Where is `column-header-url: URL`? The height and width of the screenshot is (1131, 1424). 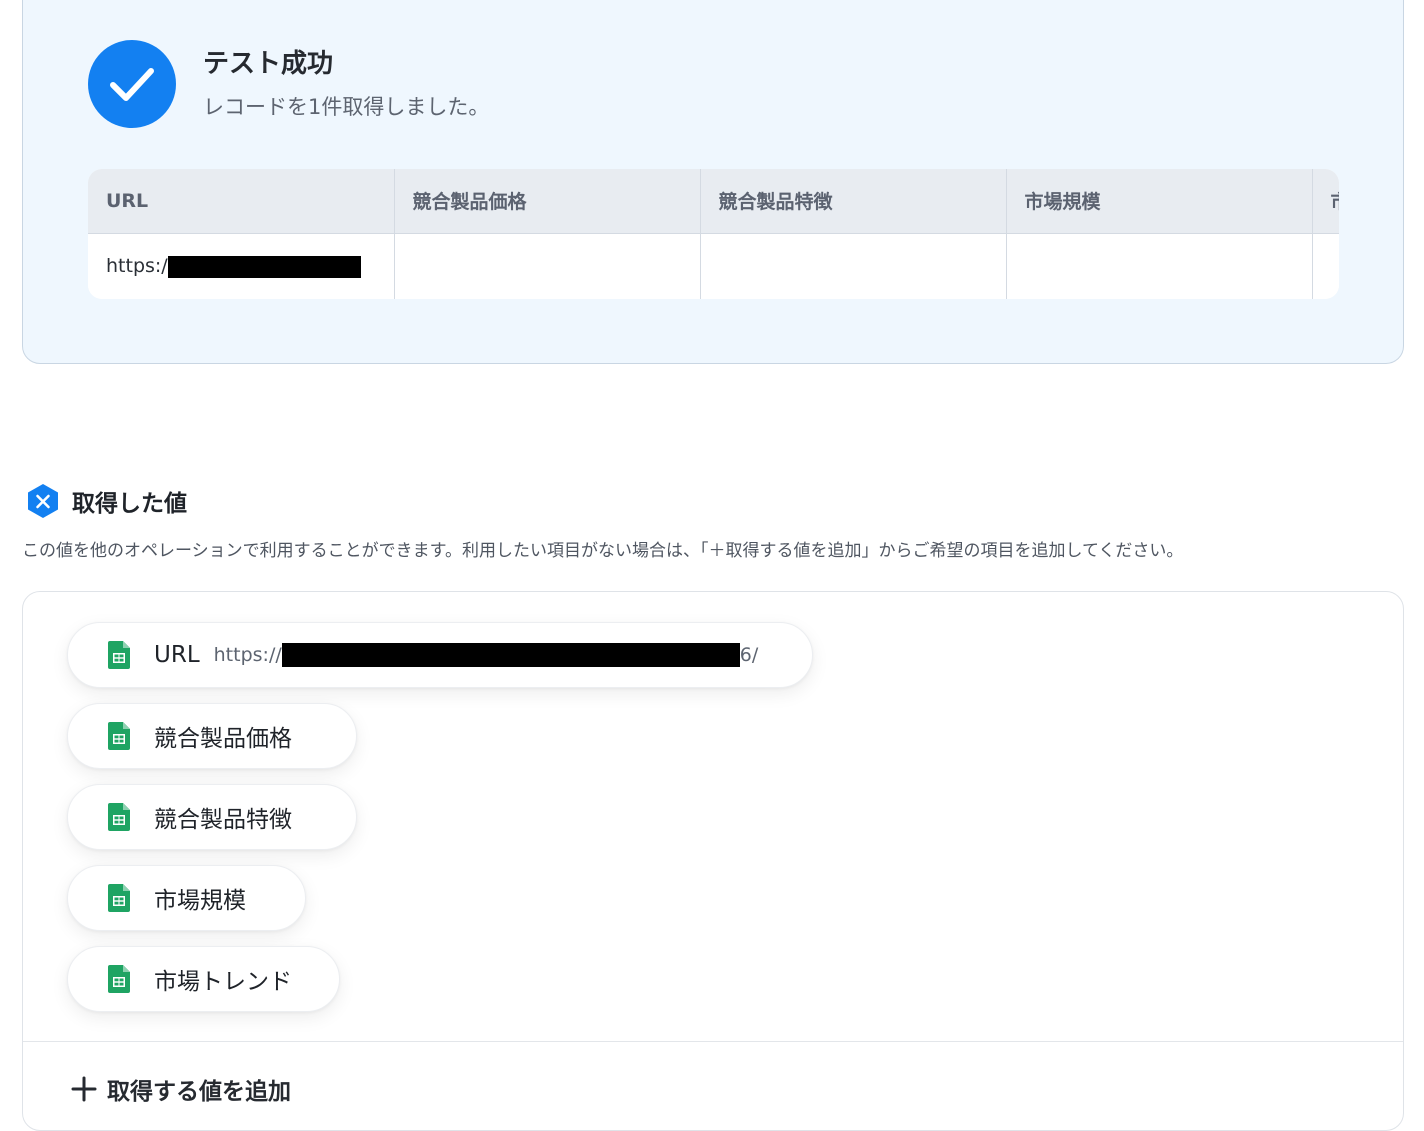 column-header-url: URL is located at coordinates (241, 201).